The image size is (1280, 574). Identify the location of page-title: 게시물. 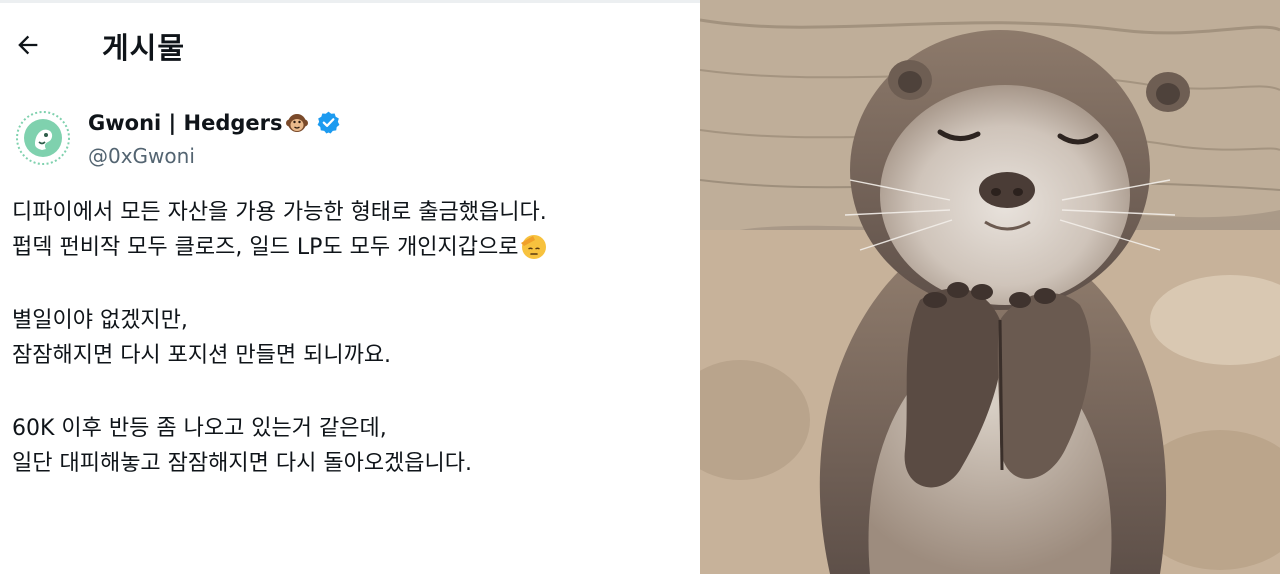
(144, 48).